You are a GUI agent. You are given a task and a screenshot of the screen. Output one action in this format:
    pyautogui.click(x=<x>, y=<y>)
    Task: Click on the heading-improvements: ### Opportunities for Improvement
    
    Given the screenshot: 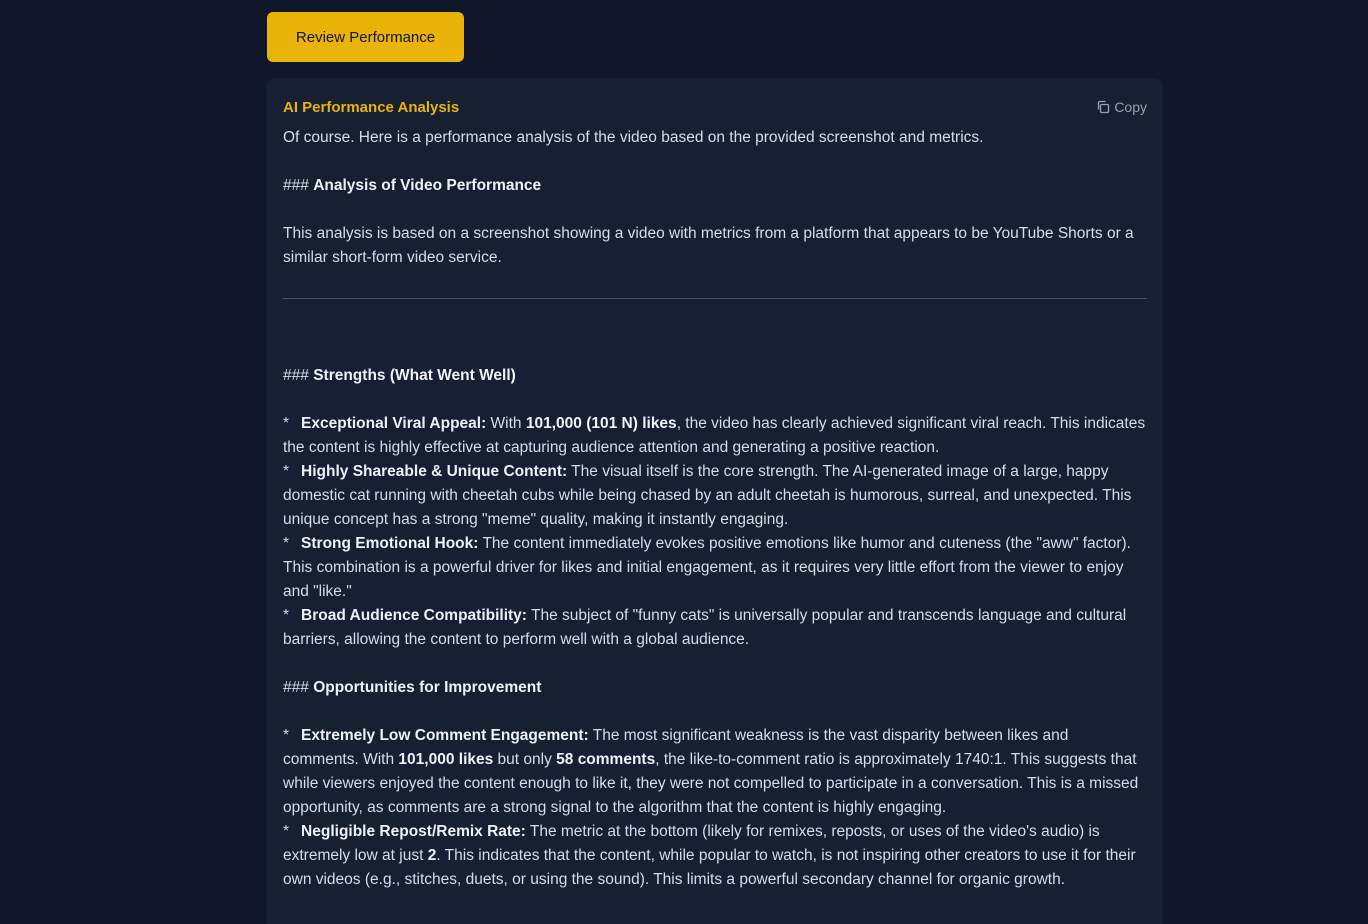 What is the action you would take?
    pyautogui.click(x=715, y=688)
    